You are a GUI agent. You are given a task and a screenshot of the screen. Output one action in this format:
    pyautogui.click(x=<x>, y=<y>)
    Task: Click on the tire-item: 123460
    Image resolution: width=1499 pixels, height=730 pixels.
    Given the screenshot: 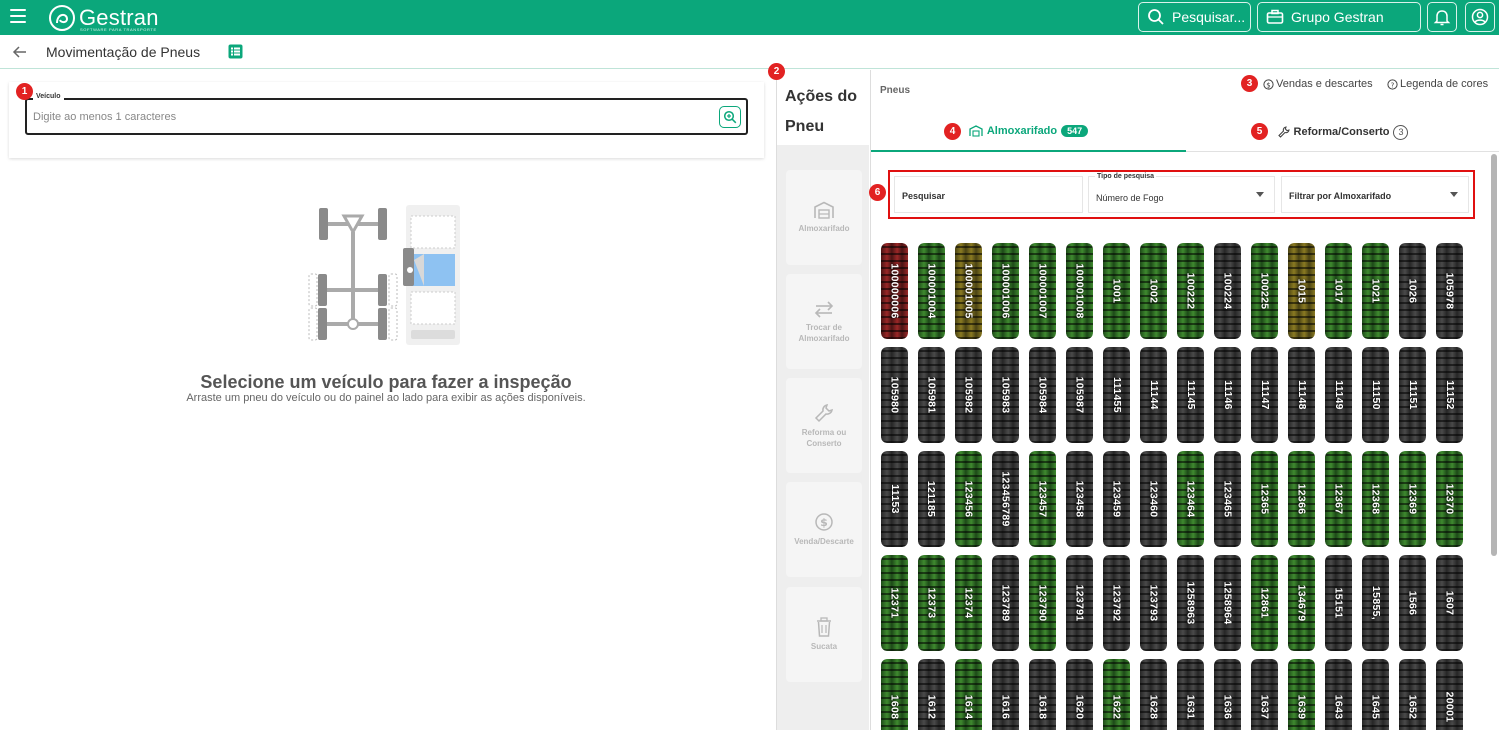 What is the action you would take?
    pyautogui.click(x=1153, y=499)
    